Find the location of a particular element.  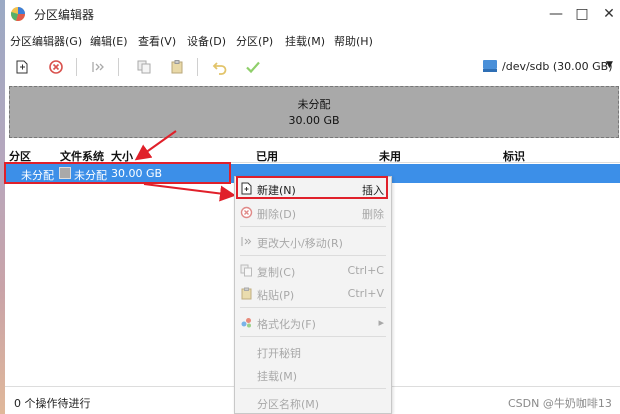

arrow-to-new is located at coordinates (189, 192).